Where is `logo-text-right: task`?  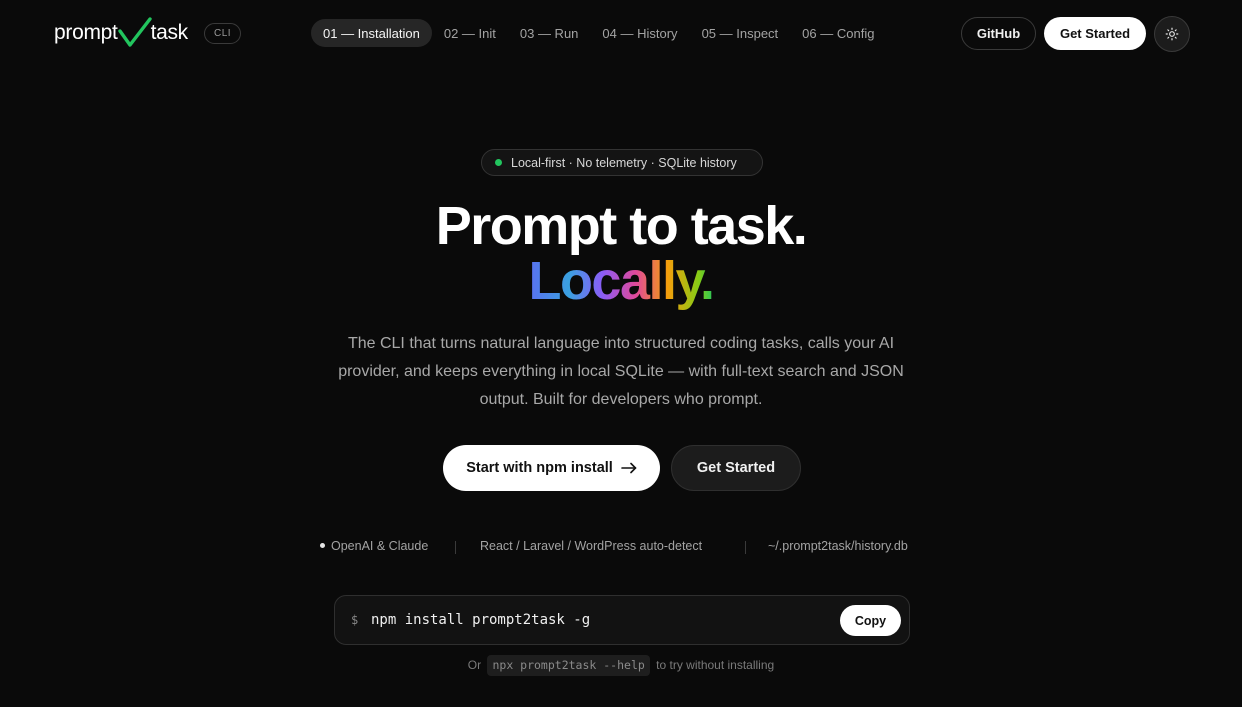
logo-text-right: task is located at coordinates (169, 32).